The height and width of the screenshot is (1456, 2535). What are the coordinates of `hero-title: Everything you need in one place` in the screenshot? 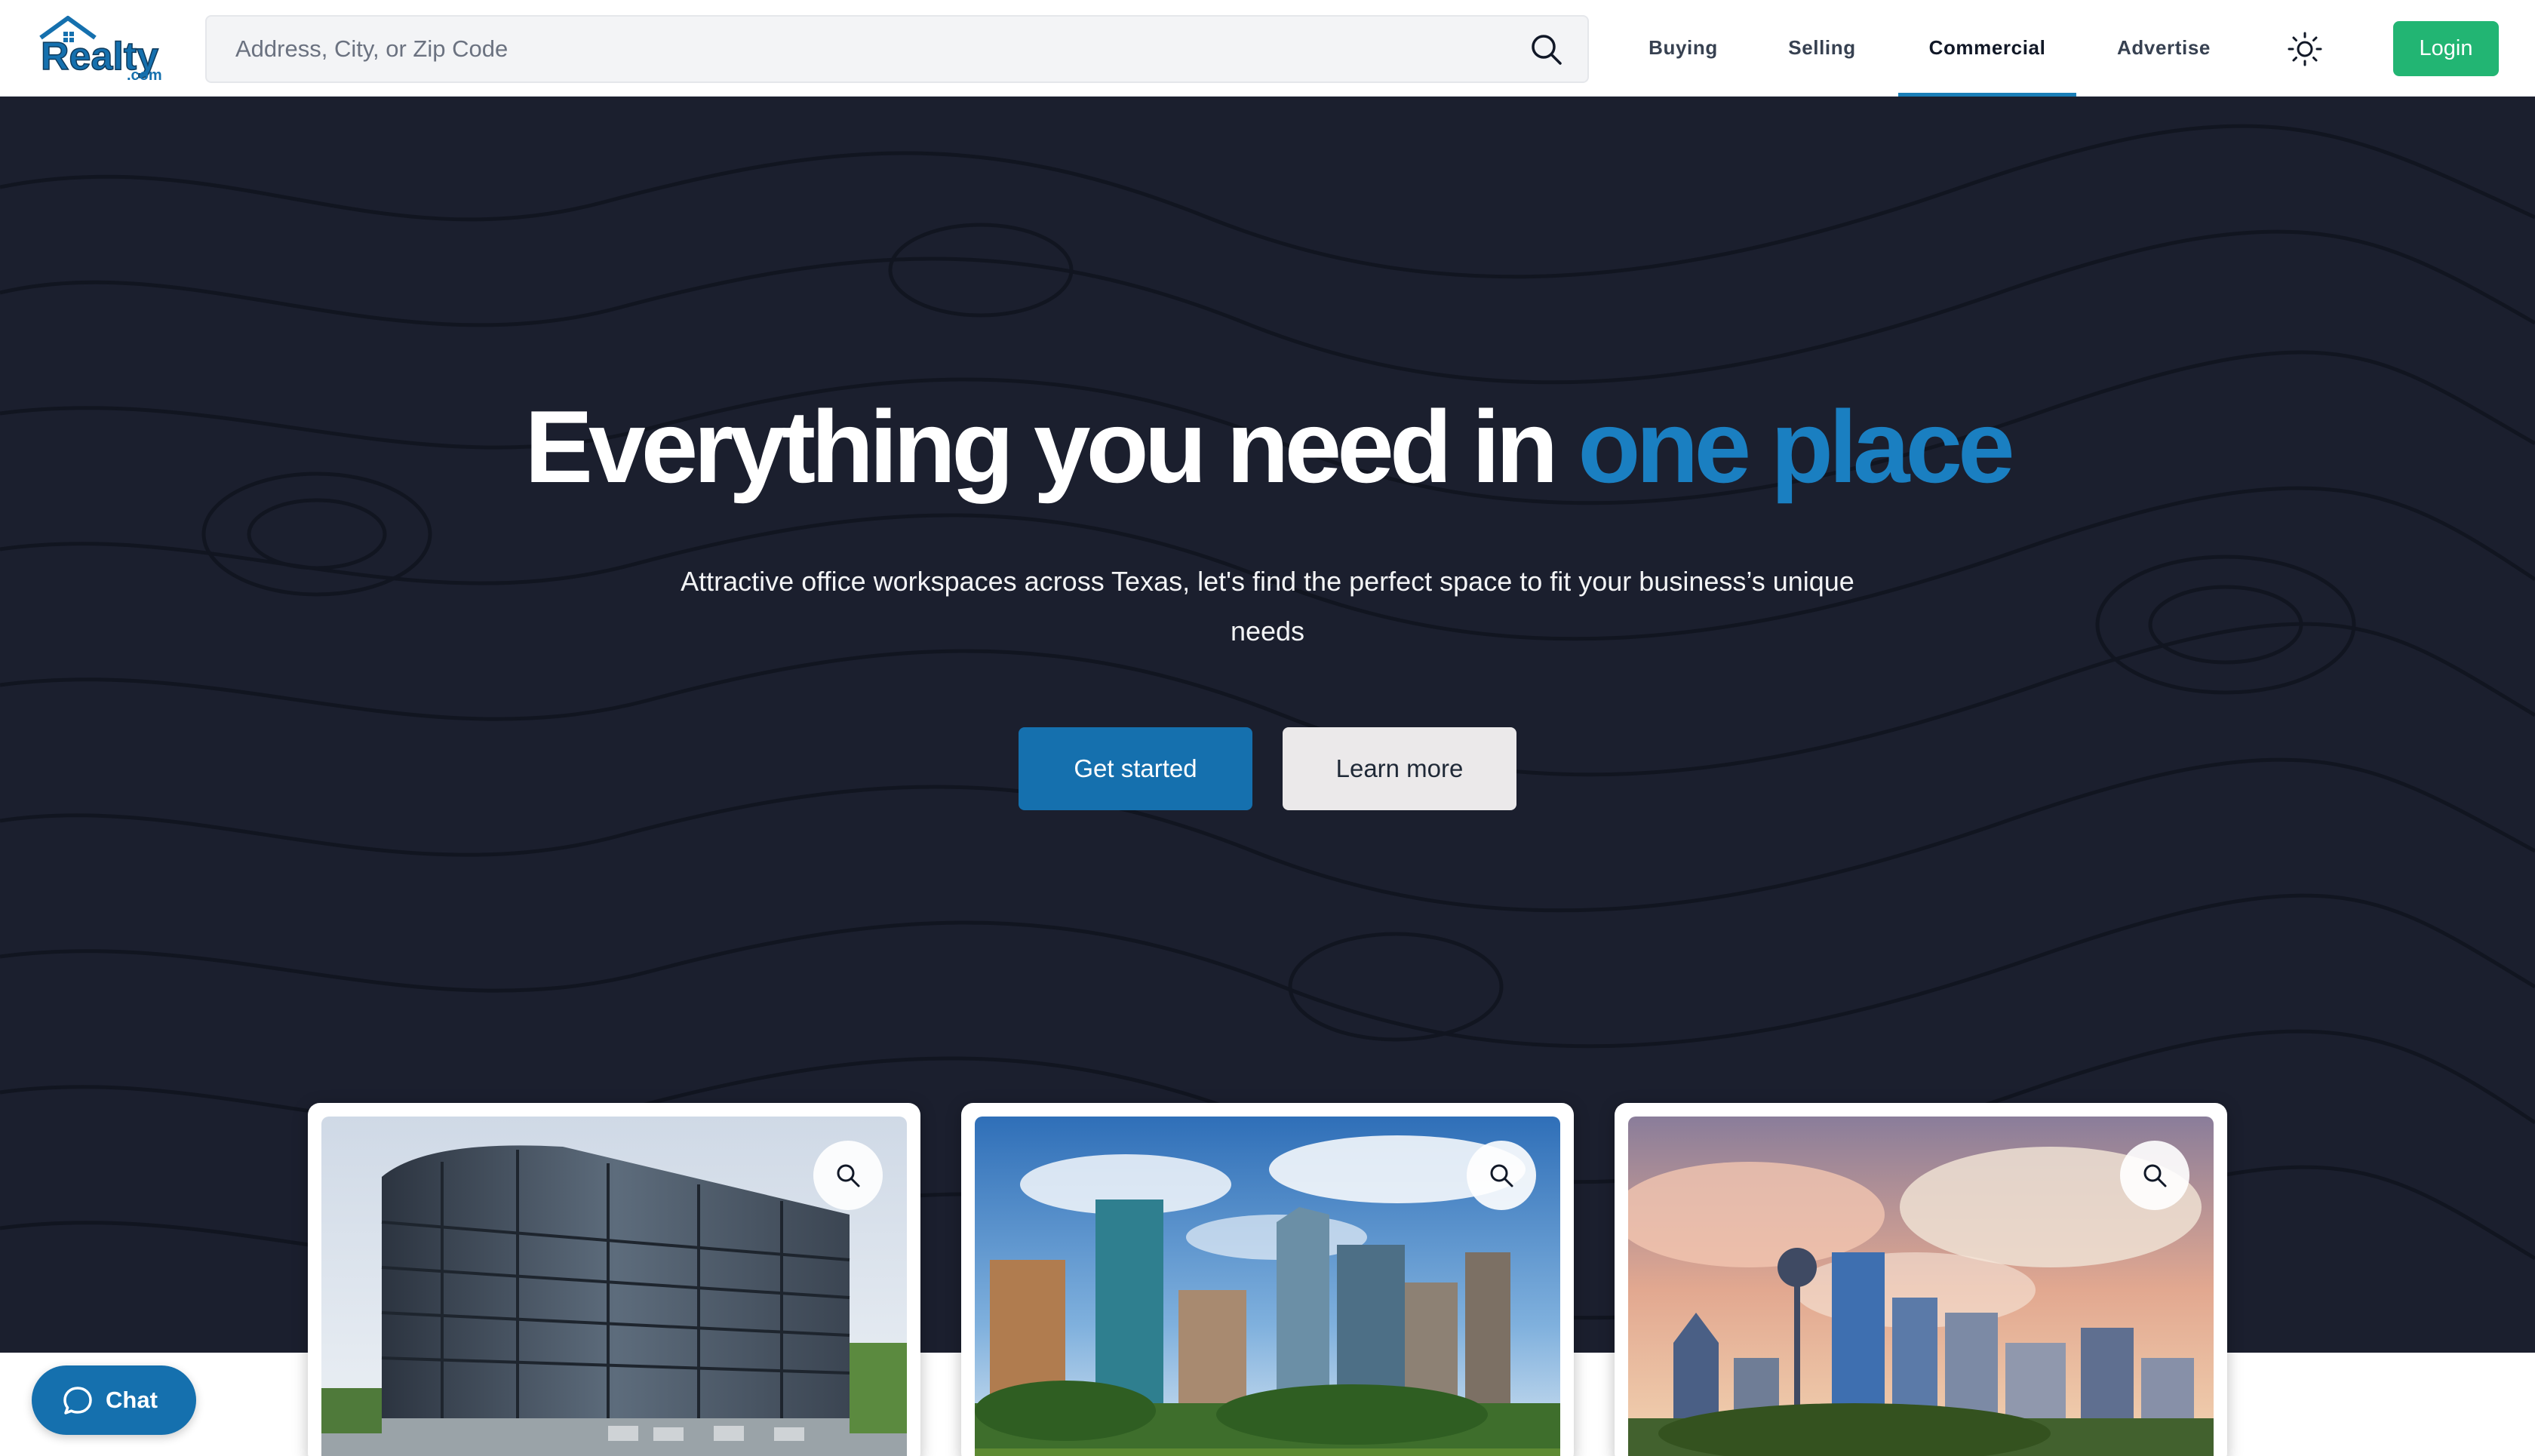 It's located at (1268, 447).